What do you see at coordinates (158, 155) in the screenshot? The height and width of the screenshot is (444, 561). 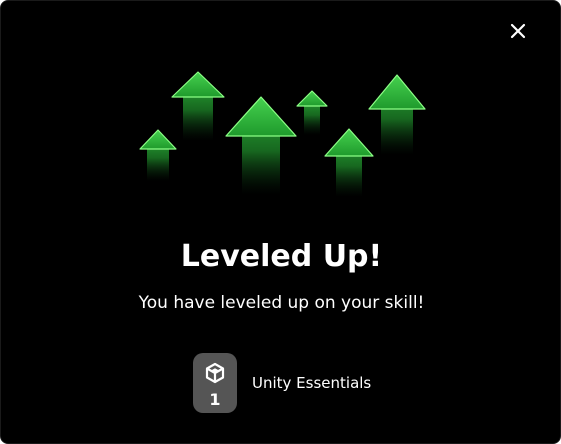 I see `arrow-small-left` at bounding box center [158, 155].